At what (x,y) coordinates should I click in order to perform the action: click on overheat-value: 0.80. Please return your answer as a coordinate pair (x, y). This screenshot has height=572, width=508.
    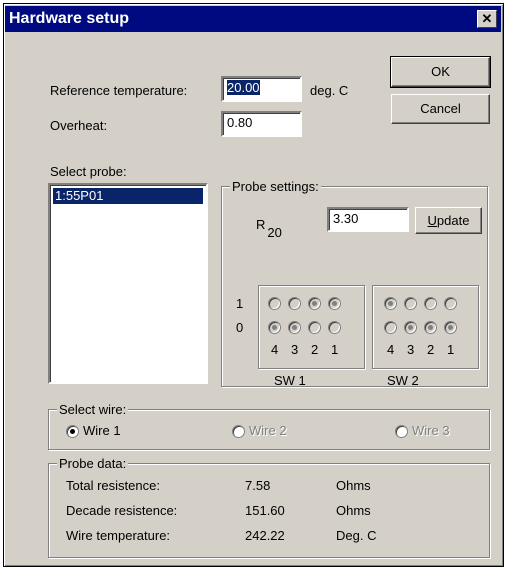
    Looking at the image, I should click on (240, 122).